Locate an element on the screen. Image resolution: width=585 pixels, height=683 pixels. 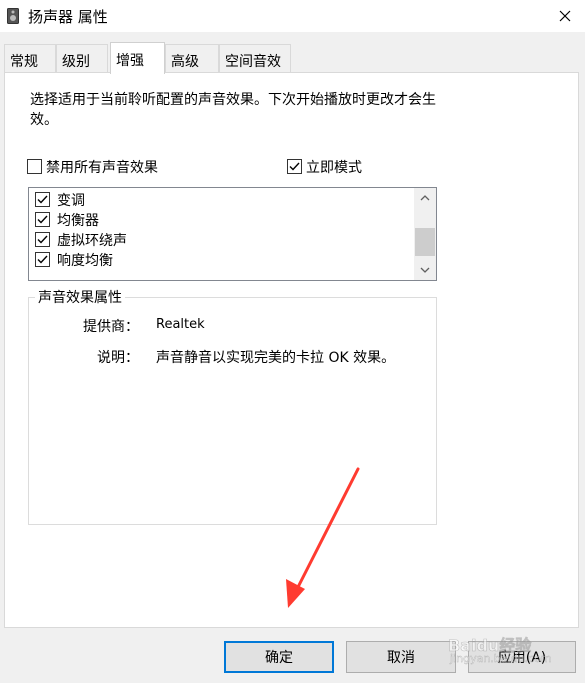
effect-label: 均衡器 is located at coordinates (78, 221).